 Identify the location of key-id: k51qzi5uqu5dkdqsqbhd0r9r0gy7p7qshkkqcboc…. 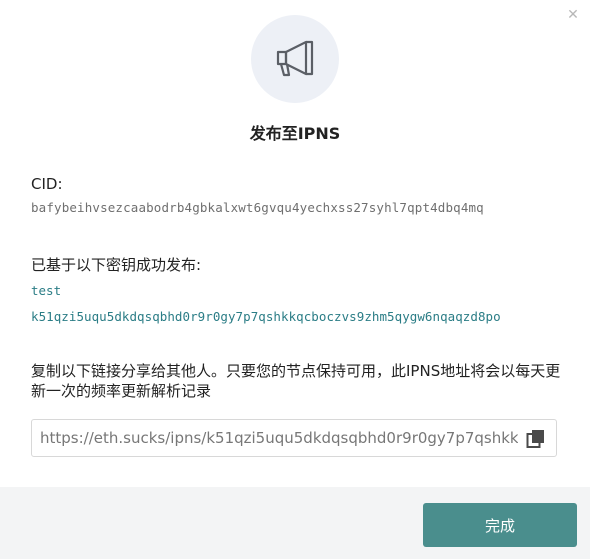
(266, 316).